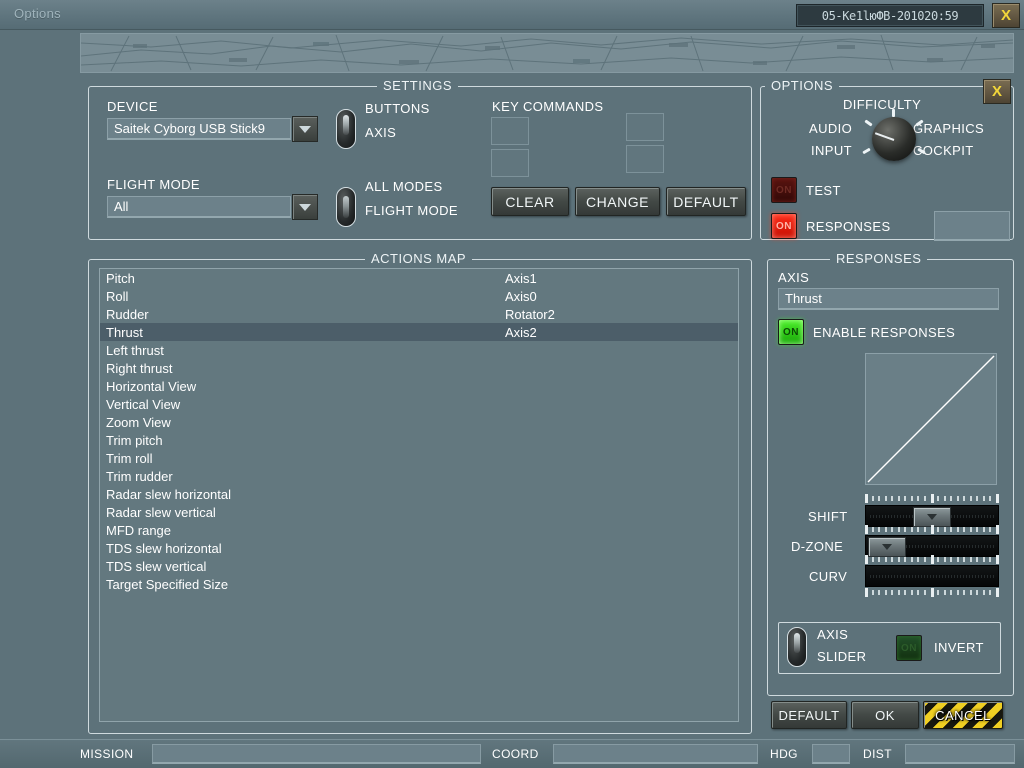 The width and height of the screenshot is (1024, 768). I want to click on table-row: Rudder Rotator2, so click(419, 314).